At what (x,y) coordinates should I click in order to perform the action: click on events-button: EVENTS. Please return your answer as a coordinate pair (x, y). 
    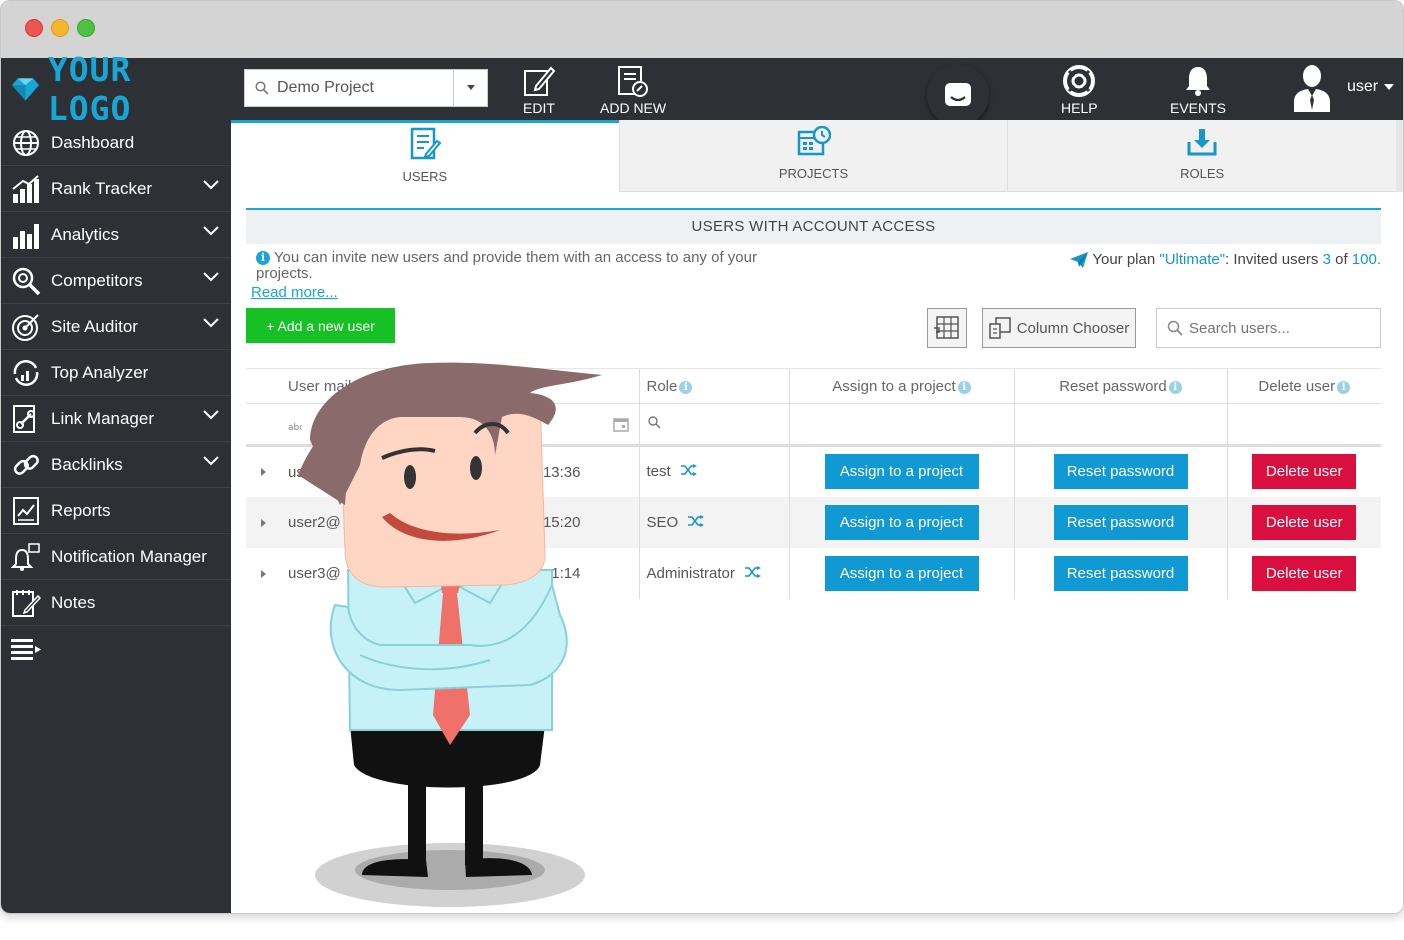
    Looking at the image, I should click on (1198, 90).